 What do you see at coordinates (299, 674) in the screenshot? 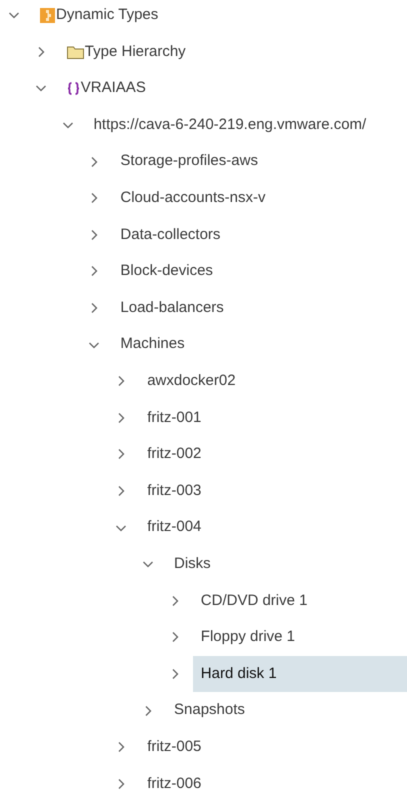
I see `tree-item: Hard disk 1` at bounding box center [299, 674].